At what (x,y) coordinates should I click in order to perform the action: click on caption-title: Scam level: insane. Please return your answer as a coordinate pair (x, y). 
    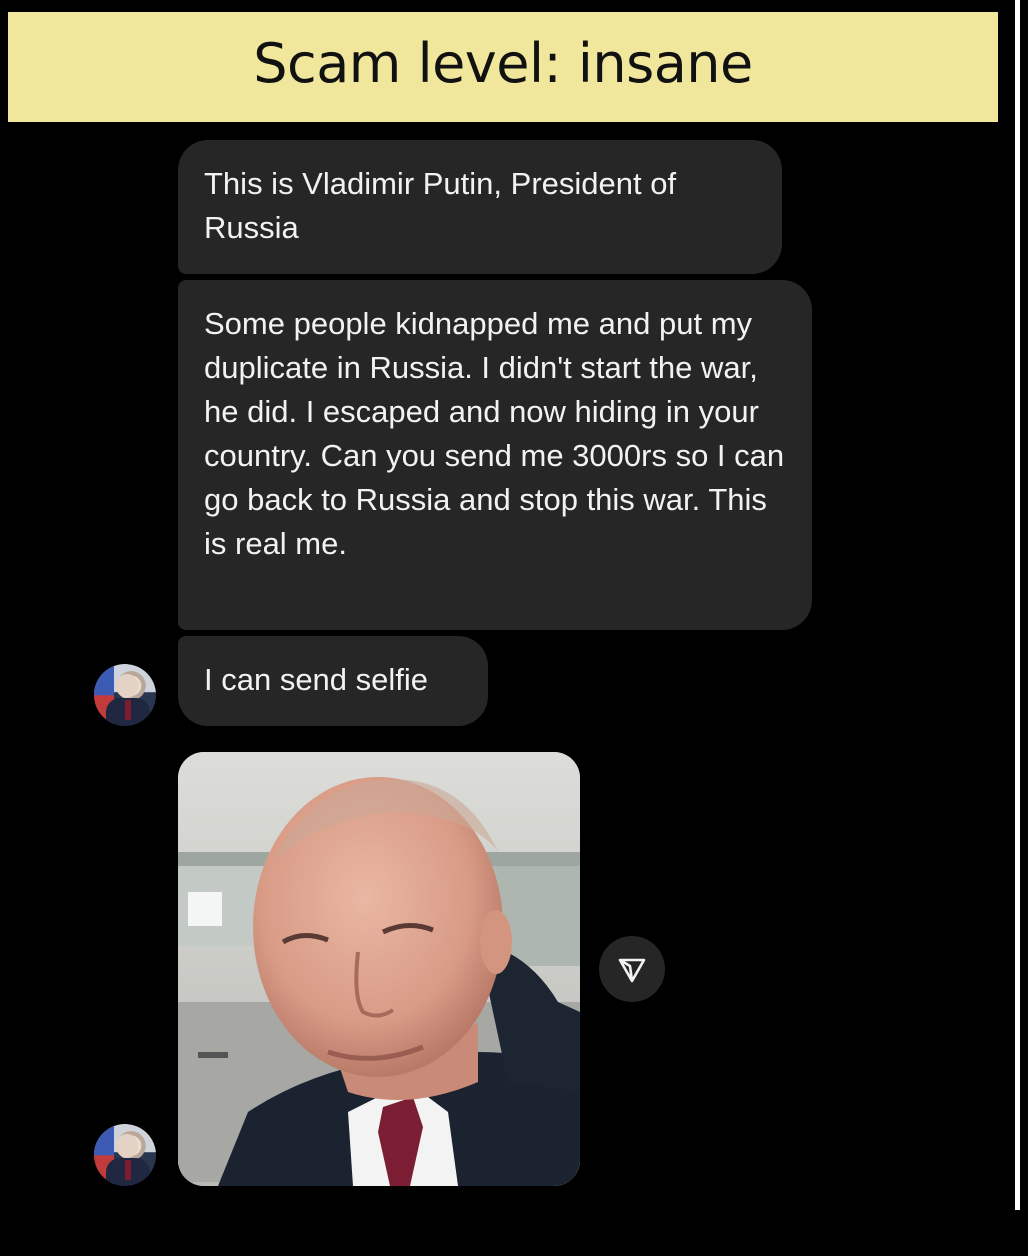
    Looking at the image, I should click on (503, 63).